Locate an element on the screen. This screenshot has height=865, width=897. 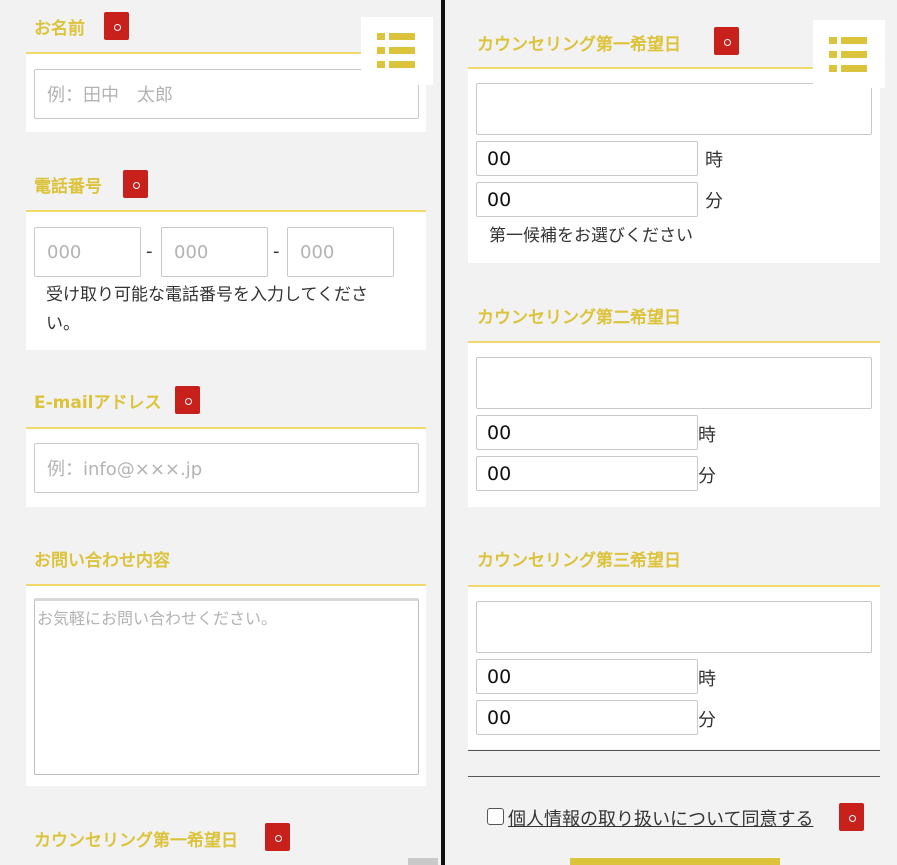
counseling-first-minute-select: 00 is located at coordinates (587, 199).